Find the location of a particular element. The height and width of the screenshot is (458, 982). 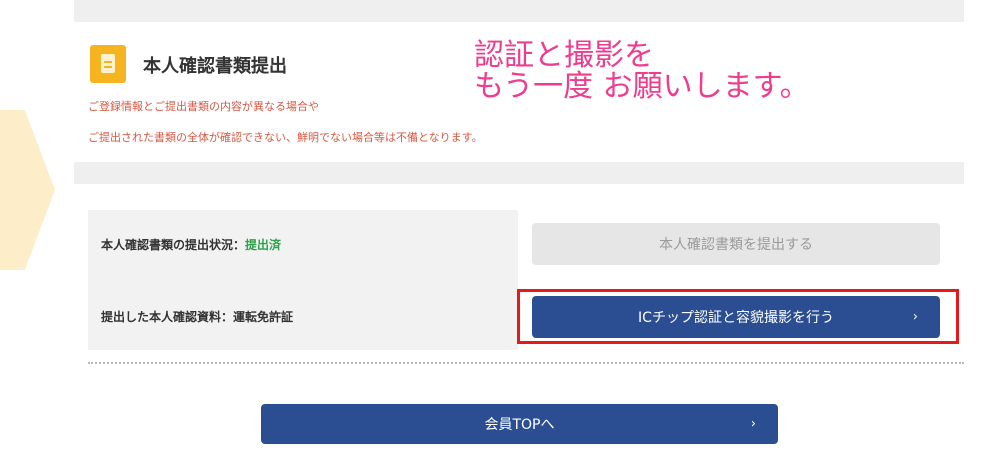

dotted-divider is located at coordinates (526, 363).